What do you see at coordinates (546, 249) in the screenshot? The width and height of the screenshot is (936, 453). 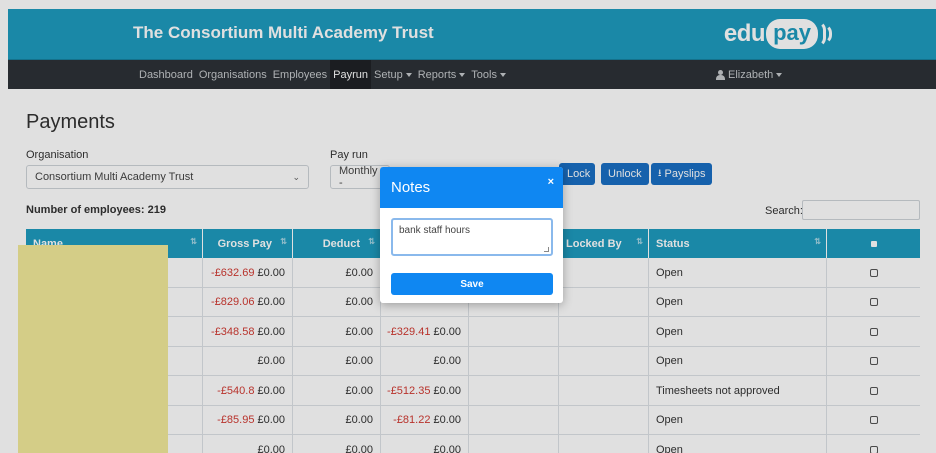 I see `resize-handle-icon` at bounding box center [546, 249].